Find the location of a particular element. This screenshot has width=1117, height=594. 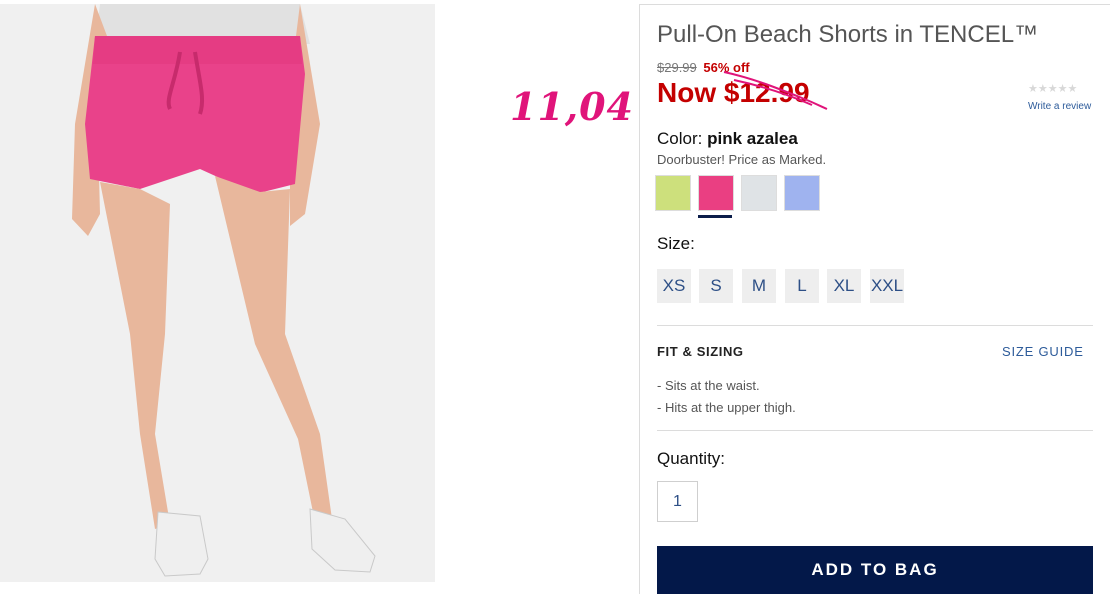

size-label: Size: is located at coordinates (676, 243).